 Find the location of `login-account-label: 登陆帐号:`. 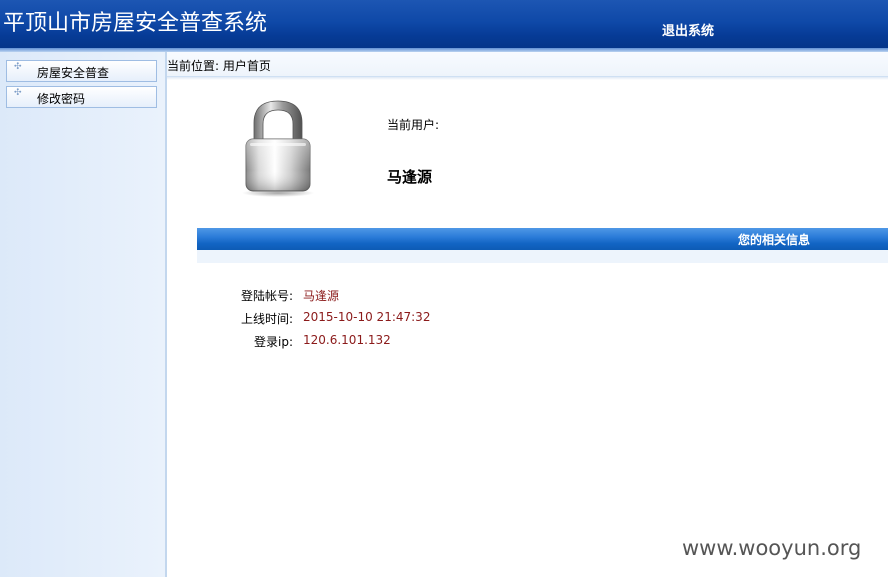

login-account-label: 登陆帐号: is located at coordinates (266, 296).